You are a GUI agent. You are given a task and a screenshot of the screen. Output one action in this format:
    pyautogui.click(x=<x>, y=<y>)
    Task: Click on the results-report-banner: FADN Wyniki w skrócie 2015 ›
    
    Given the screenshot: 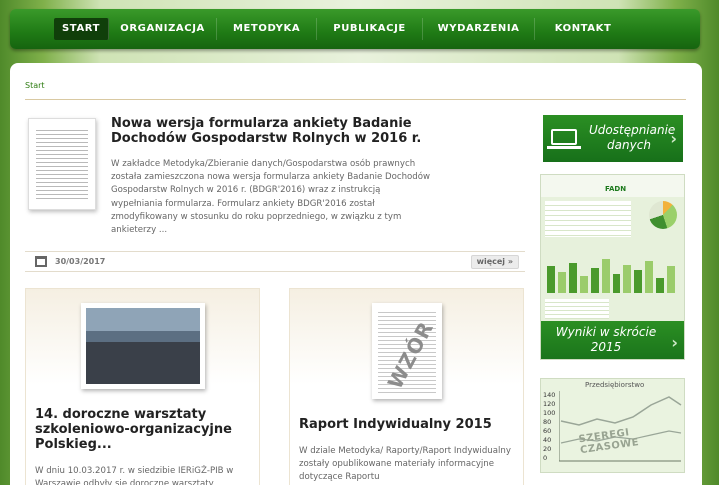 What is the action you would take?
    pyautogui.click(x=612, y=267)
    